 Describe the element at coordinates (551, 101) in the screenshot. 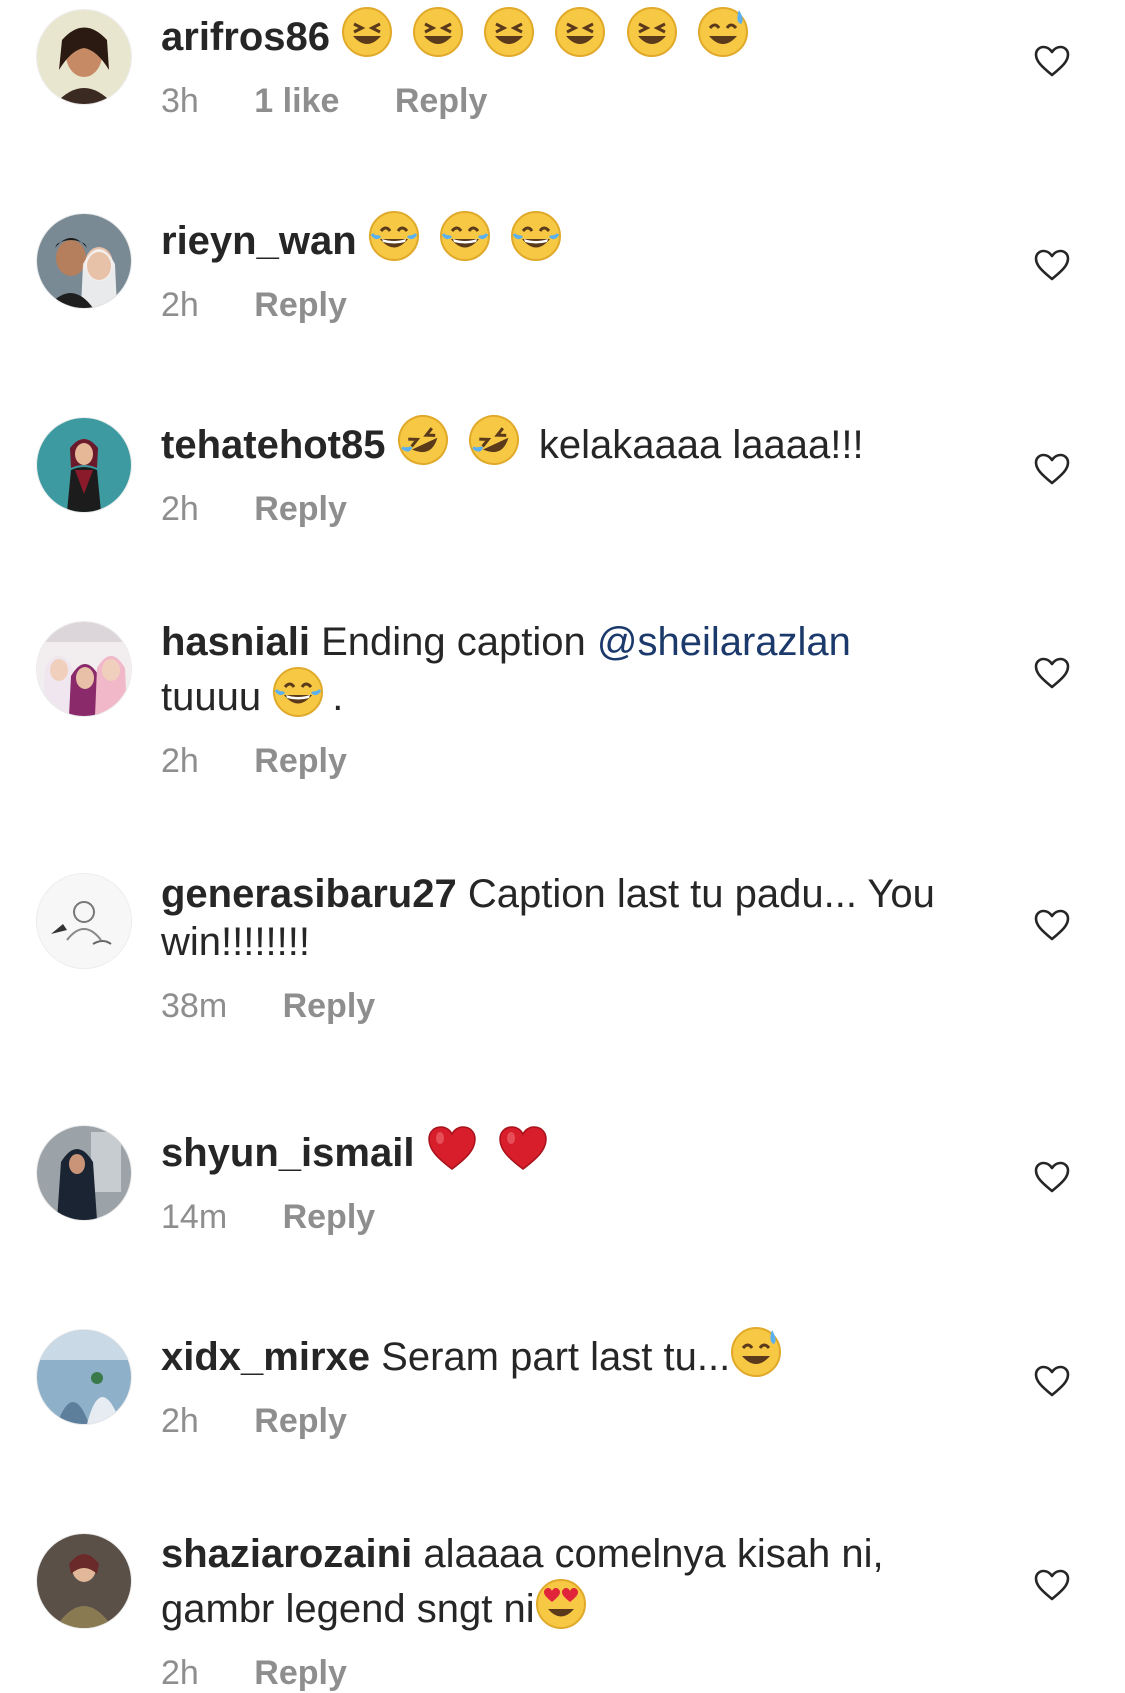

I see `comment-meta: 3h 1 like Reply` at that location.